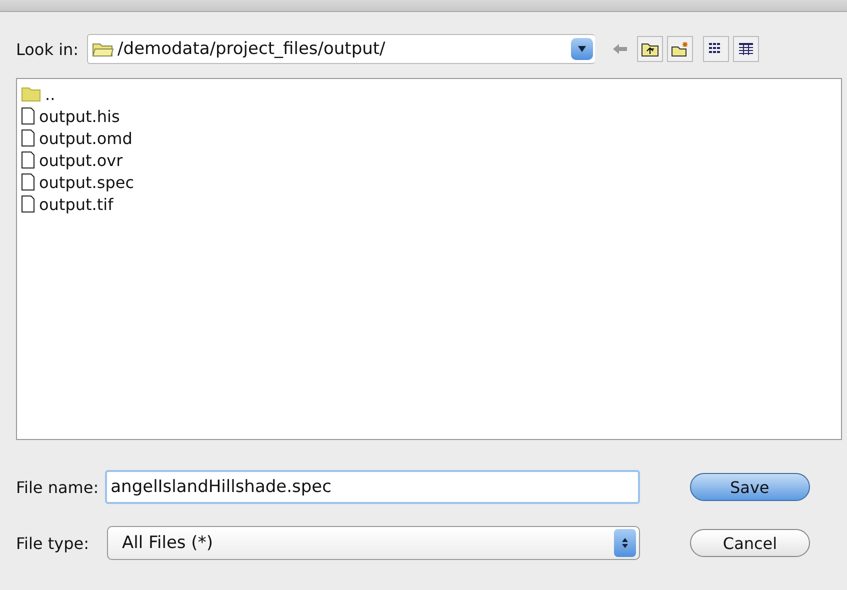 This screenshot has height=590, width=847. What do you see at coordinates (79, 116) in the screenshot?
I see `file-list-item: output.his` at bounding box center [79, 116].